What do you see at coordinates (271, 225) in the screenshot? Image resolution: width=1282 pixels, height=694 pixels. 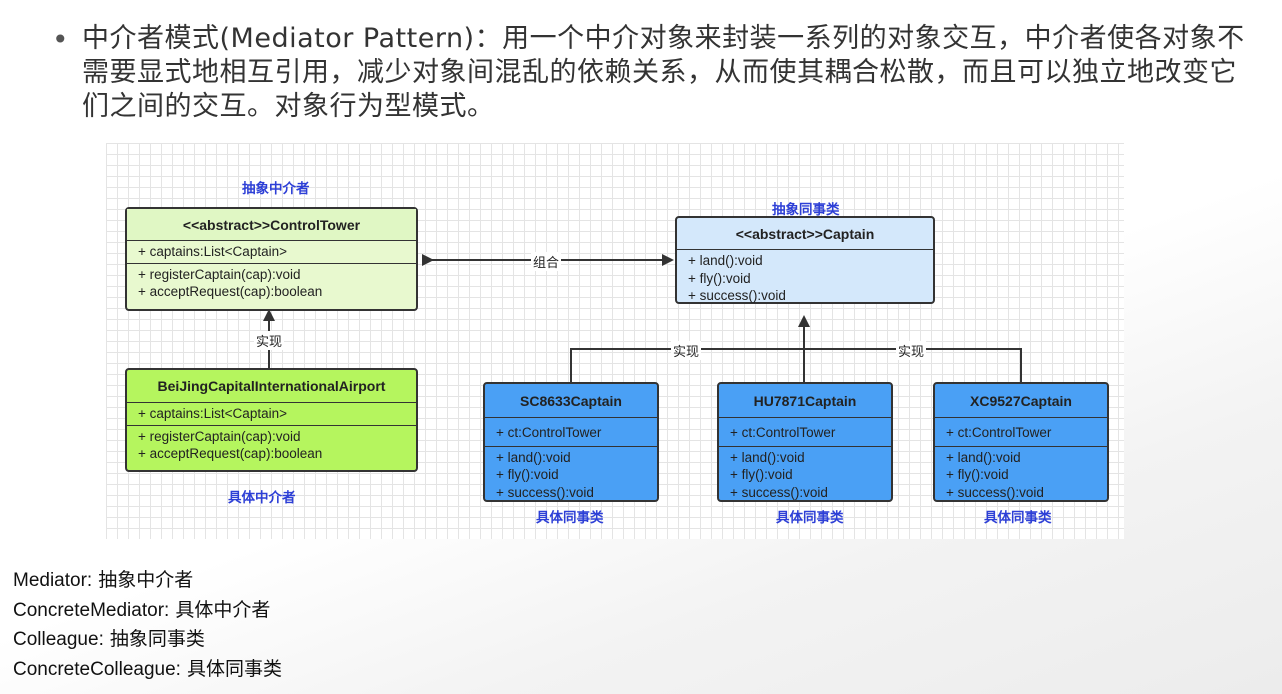 I see `class-name: <<abstract>>ControlTower` at bounding box center [271, 225].